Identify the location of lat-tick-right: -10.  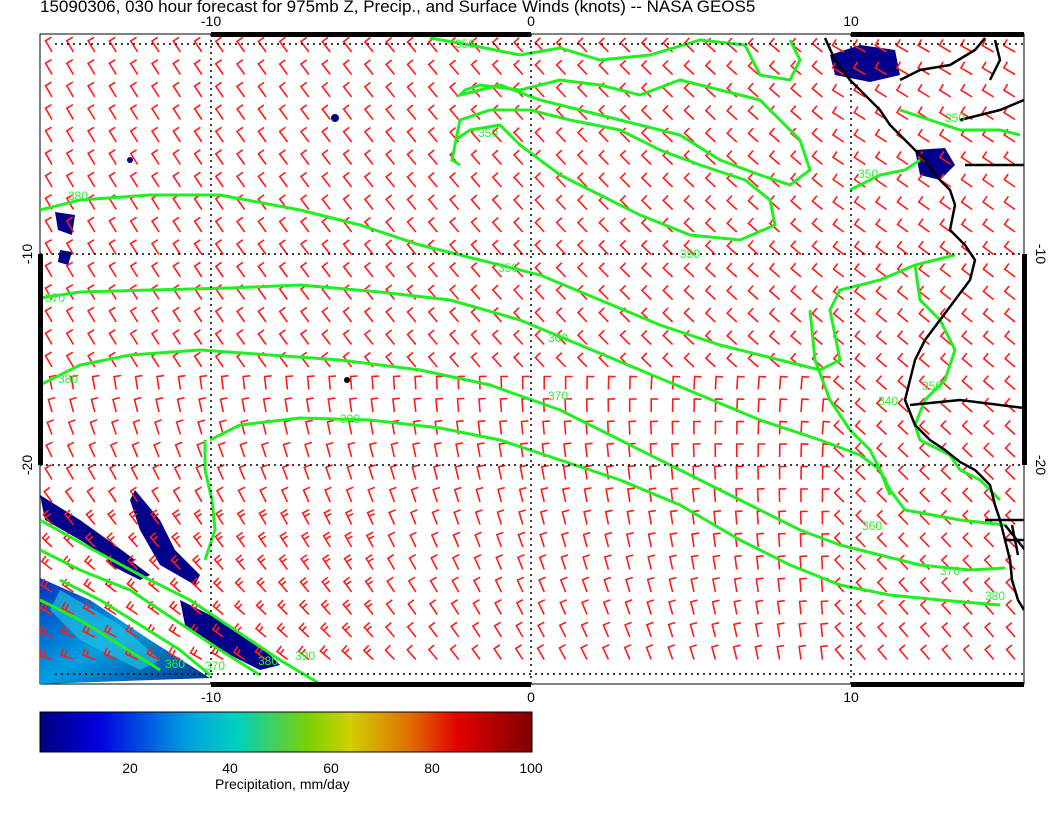
(1041, 254).